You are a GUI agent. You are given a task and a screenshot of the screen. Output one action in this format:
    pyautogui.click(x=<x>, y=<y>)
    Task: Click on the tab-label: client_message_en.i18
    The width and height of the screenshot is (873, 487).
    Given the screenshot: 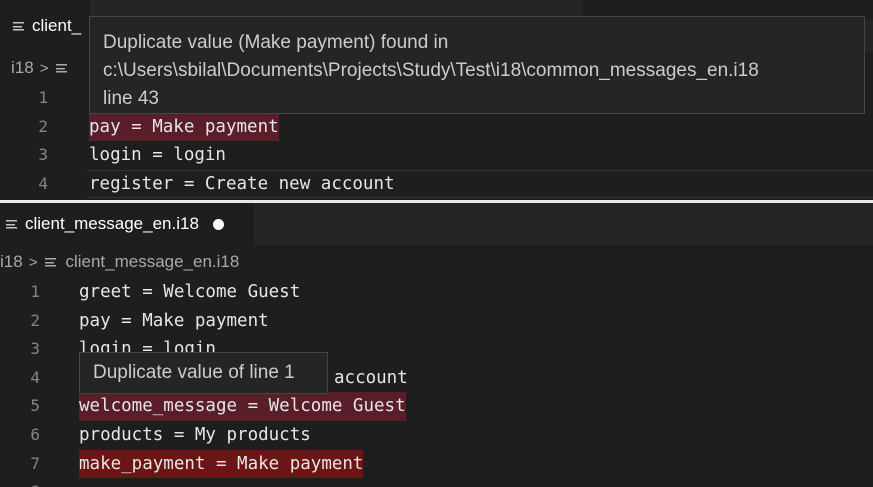 What is the action you would take?
    pyautogui.click(x=112, y=223)
    